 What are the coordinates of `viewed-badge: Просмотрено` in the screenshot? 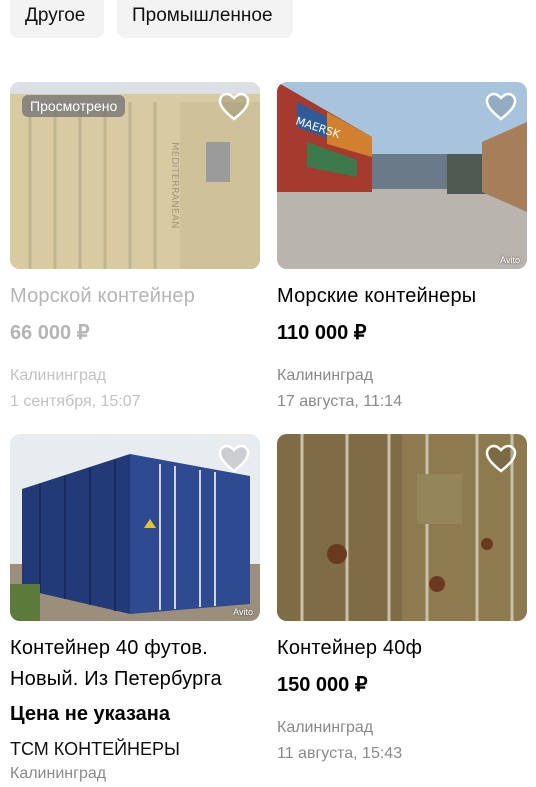 It's located at (74, 106).